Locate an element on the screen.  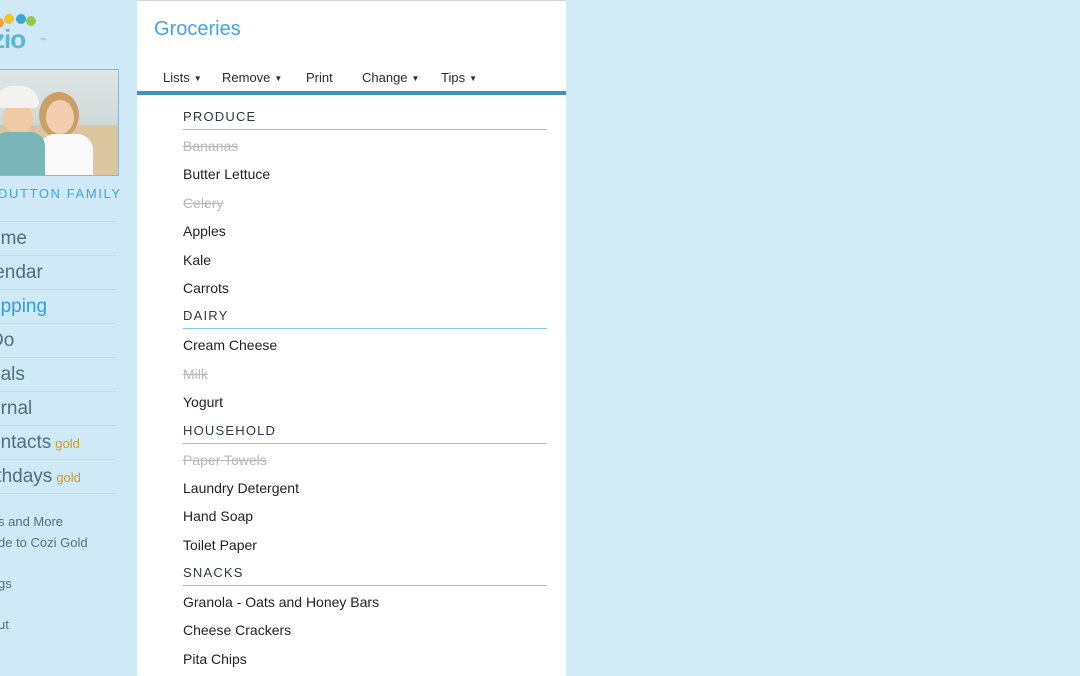
list-item: Apples is located at coordinates (365, 229).